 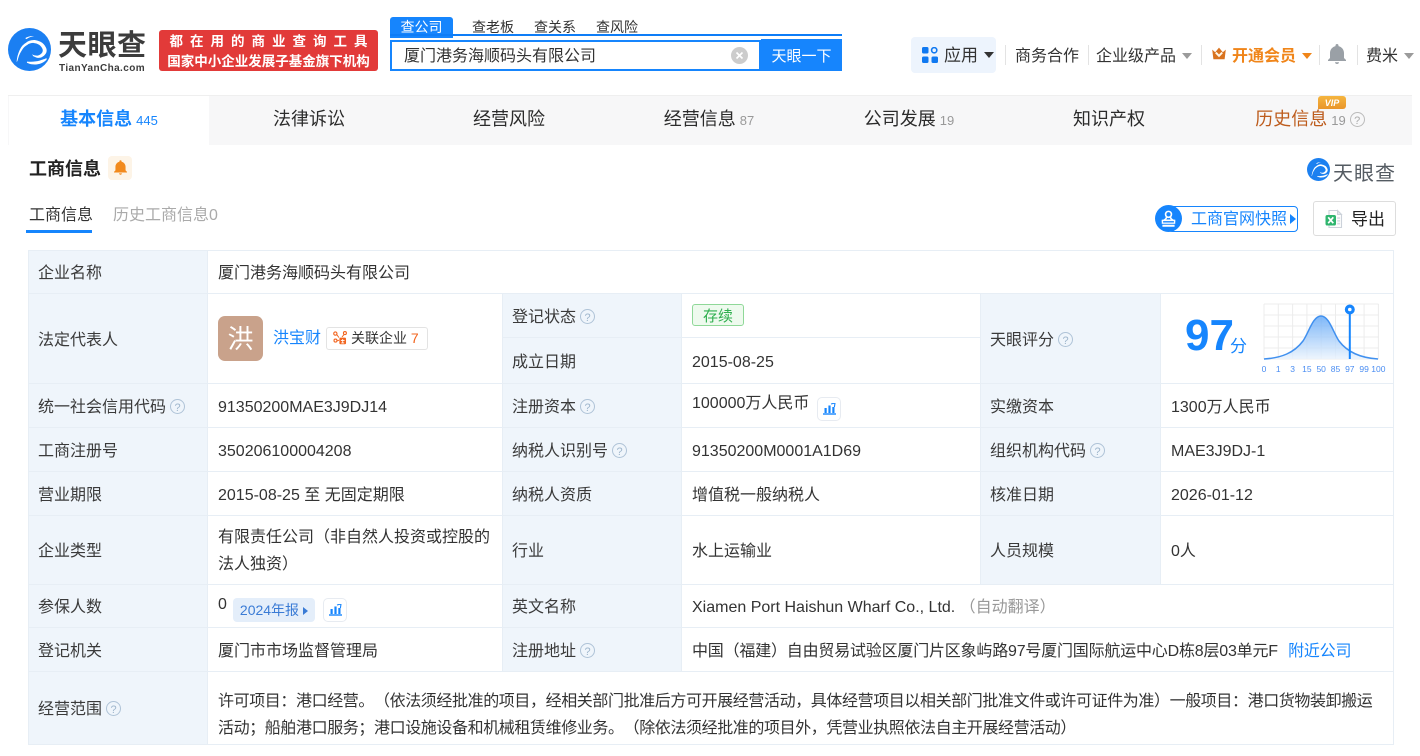 I want to click on svg-text: 99, so click(x=1364, y=369).